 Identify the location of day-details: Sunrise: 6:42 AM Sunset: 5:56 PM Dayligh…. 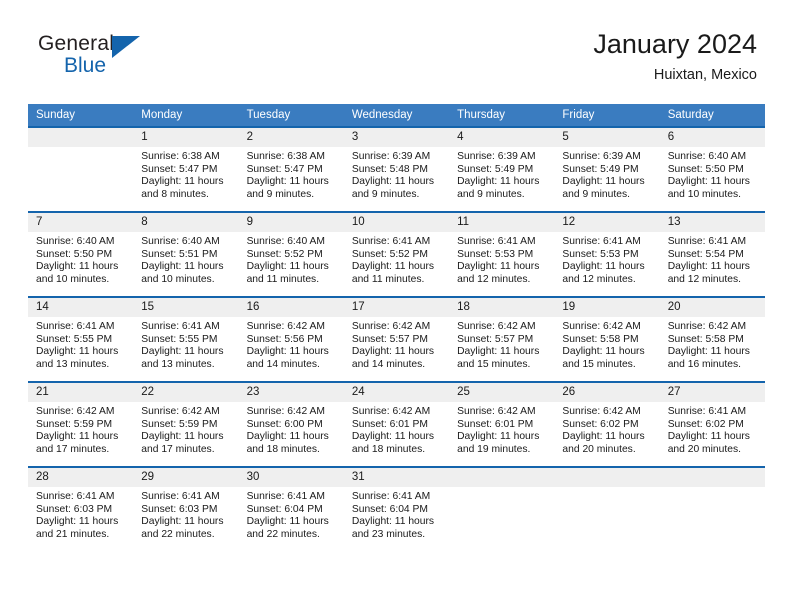
(291, 349).